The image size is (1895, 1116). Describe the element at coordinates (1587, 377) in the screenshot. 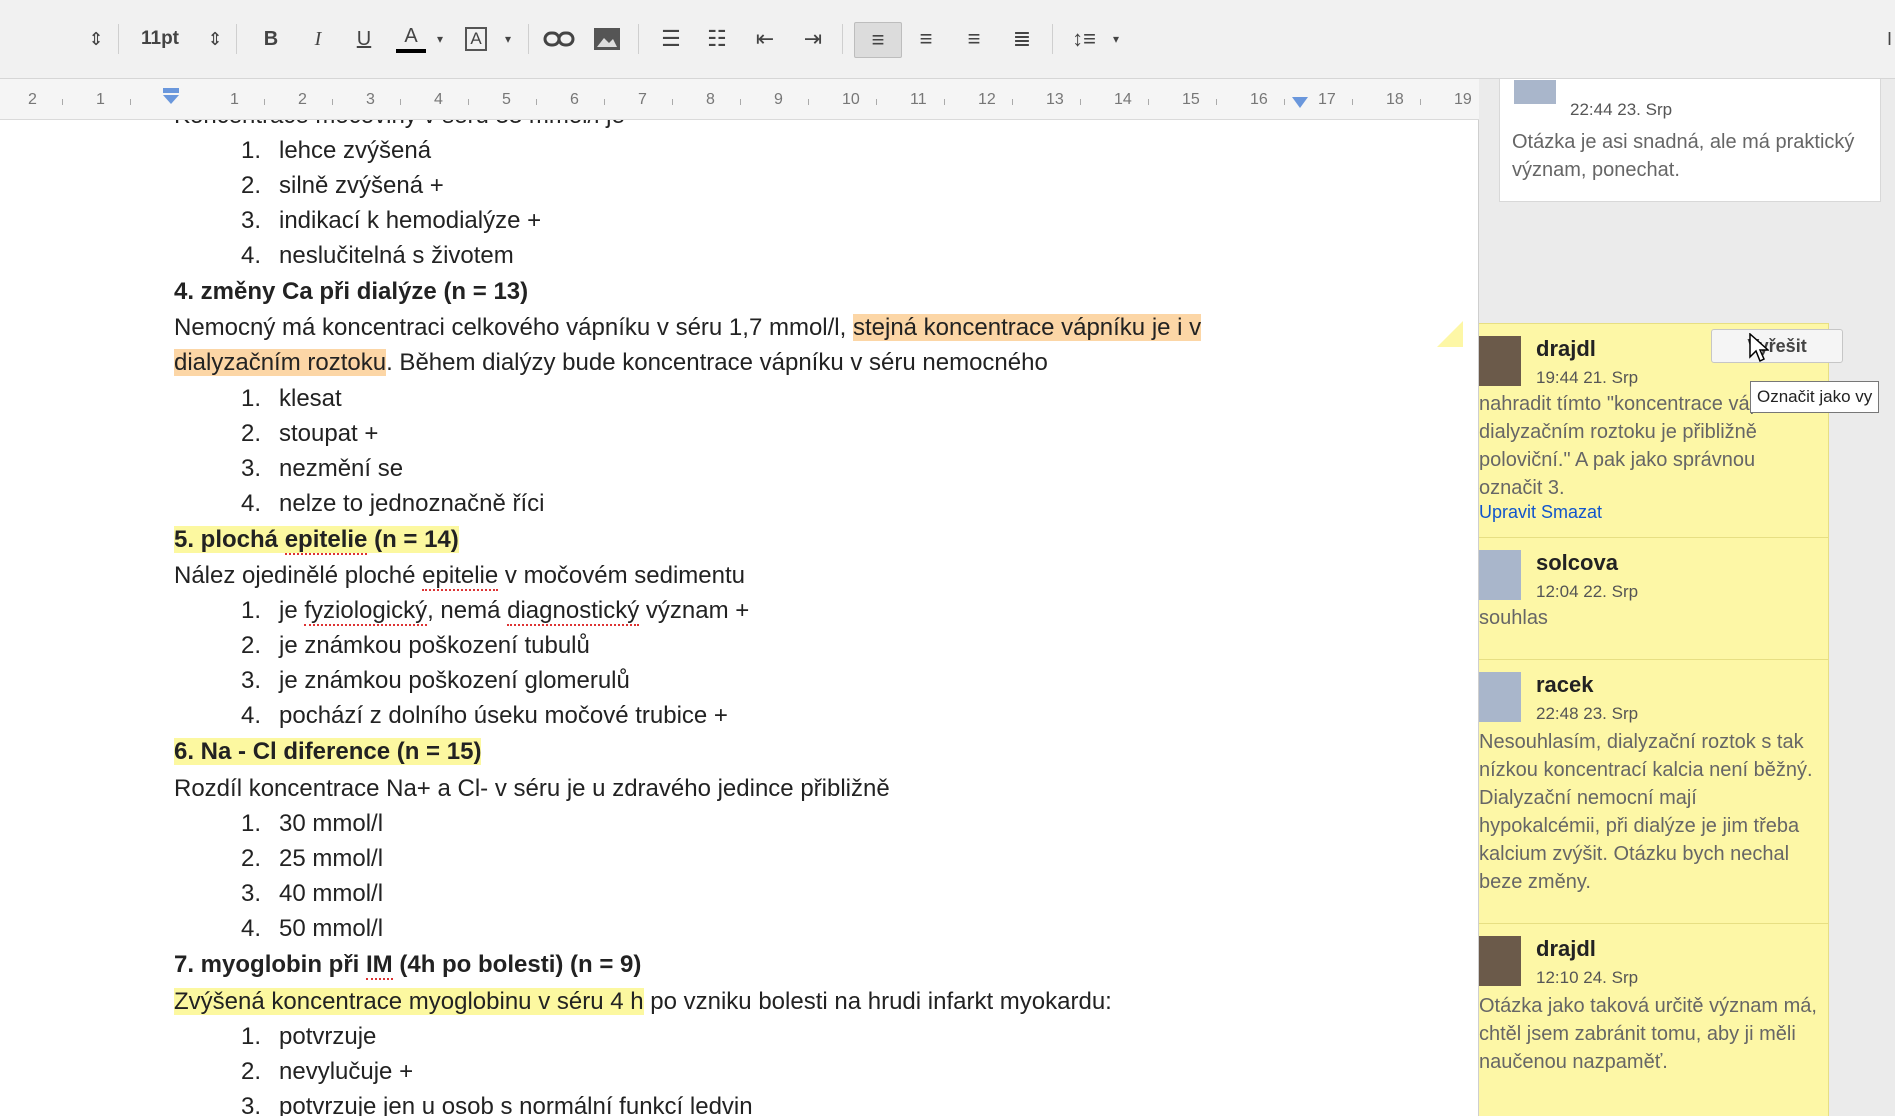

I see `comment-time: 19:44 21. Srp` at that location.